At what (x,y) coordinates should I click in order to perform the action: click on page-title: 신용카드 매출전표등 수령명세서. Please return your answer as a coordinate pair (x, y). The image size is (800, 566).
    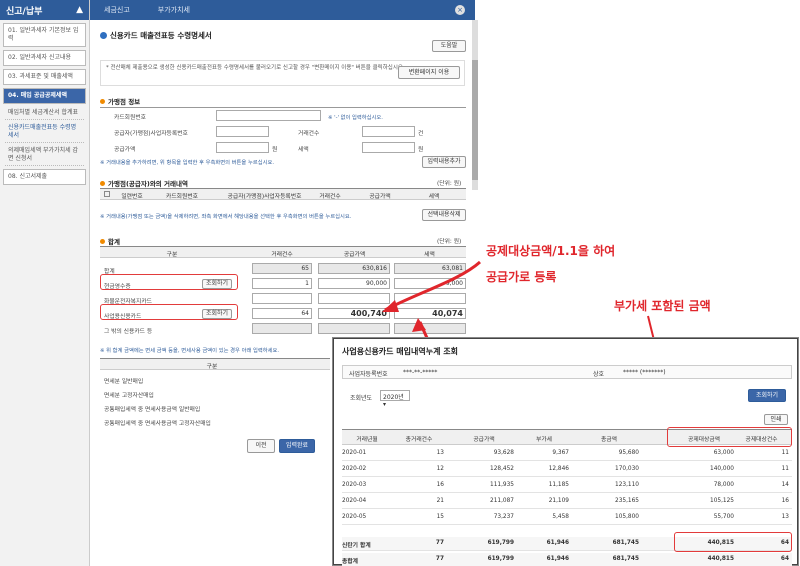
    Looking at the image, I should click on (156, 35).